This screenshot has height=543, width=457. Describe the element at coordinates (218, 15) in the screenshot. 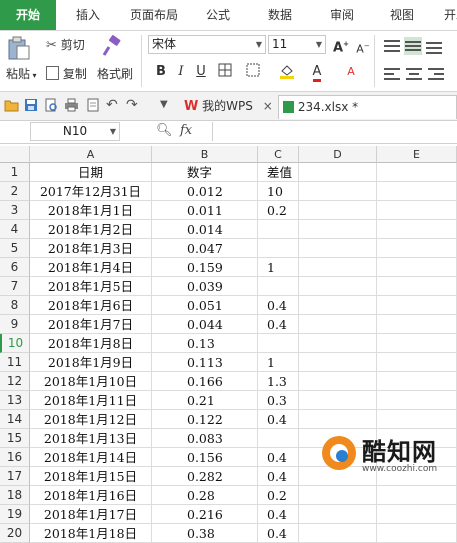

I see `tab-formulas: 公式` at that location.